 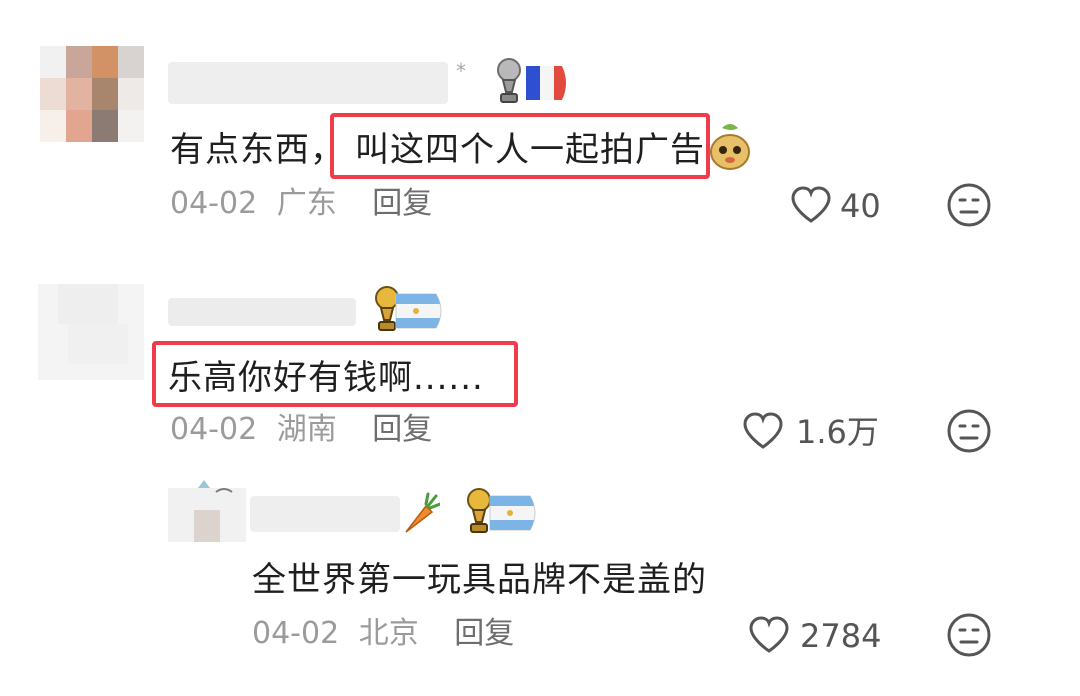 I want to click on france-flag-icon, so click(x=548, y=83).